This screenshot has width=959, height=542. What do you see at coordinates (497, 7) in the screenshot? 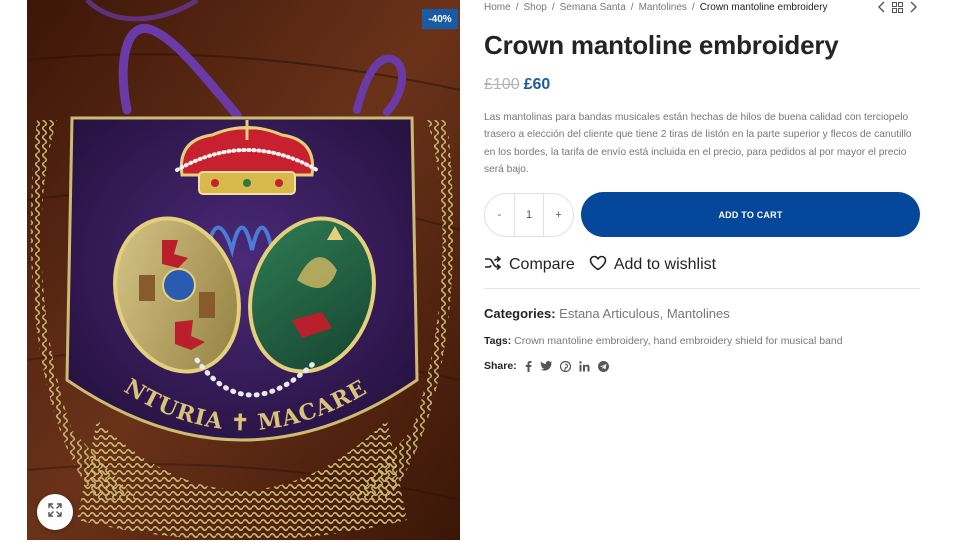
I see `breadcrumb-home: Home` at bounding box center [497, 7].